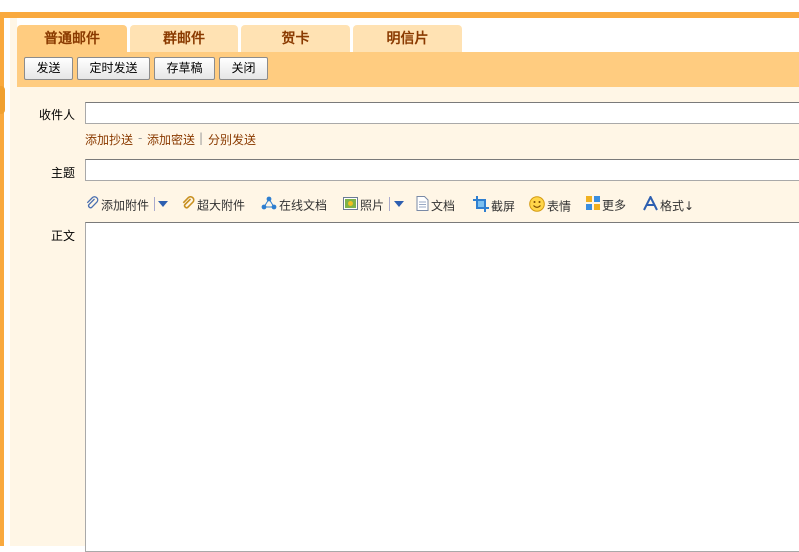  I want to click on save-draft-button: 存草稿, so click(184, 68).